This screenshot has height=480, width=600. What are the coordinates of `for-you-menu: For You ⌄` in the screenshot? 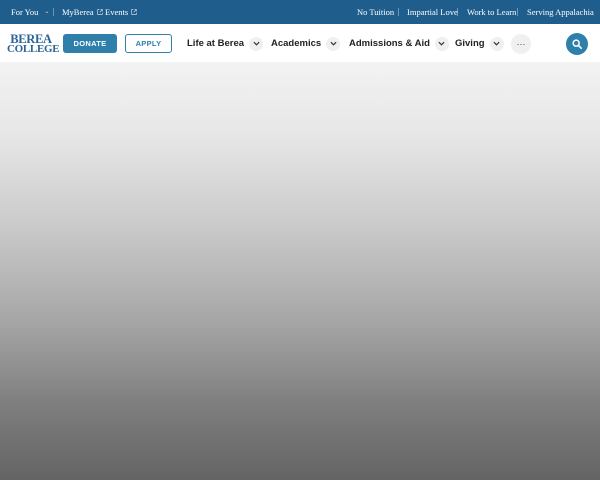 It's located at (30, 12).